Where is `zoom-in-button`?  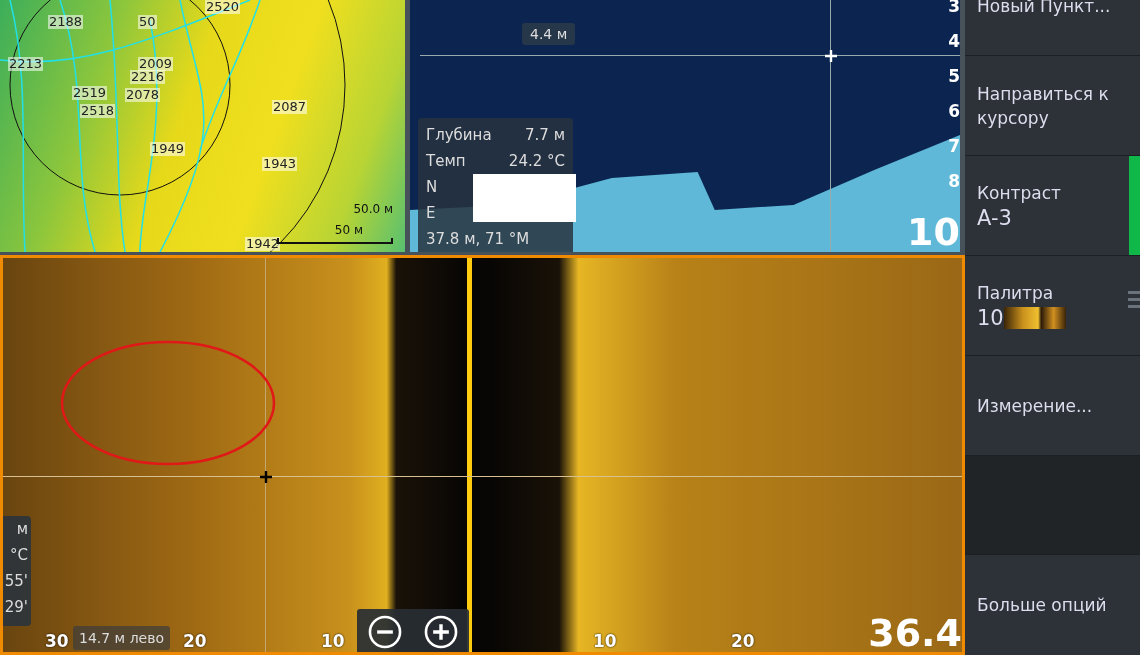 zoom-in-button is located at coordinates (441, 632).